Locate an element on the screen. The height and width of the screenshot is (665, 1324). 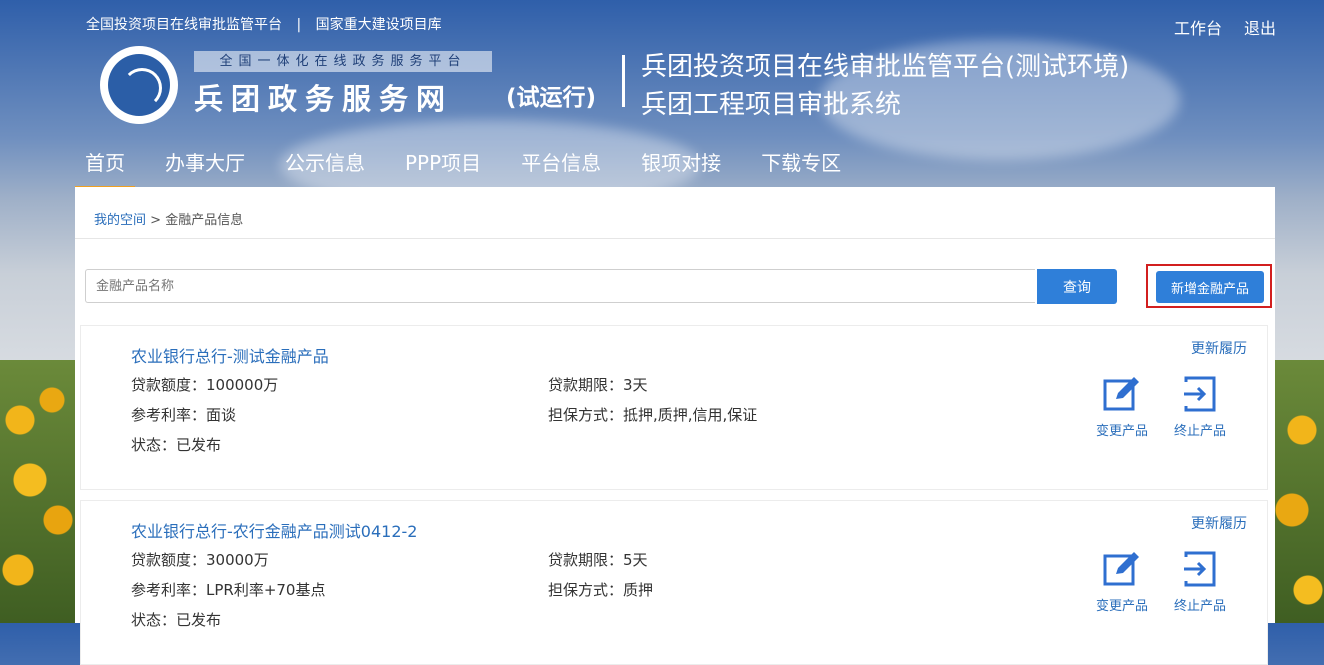
platform-title: 兵团投资项目在线审批监管平台(测试环境) is located at coordinates (885, 67).